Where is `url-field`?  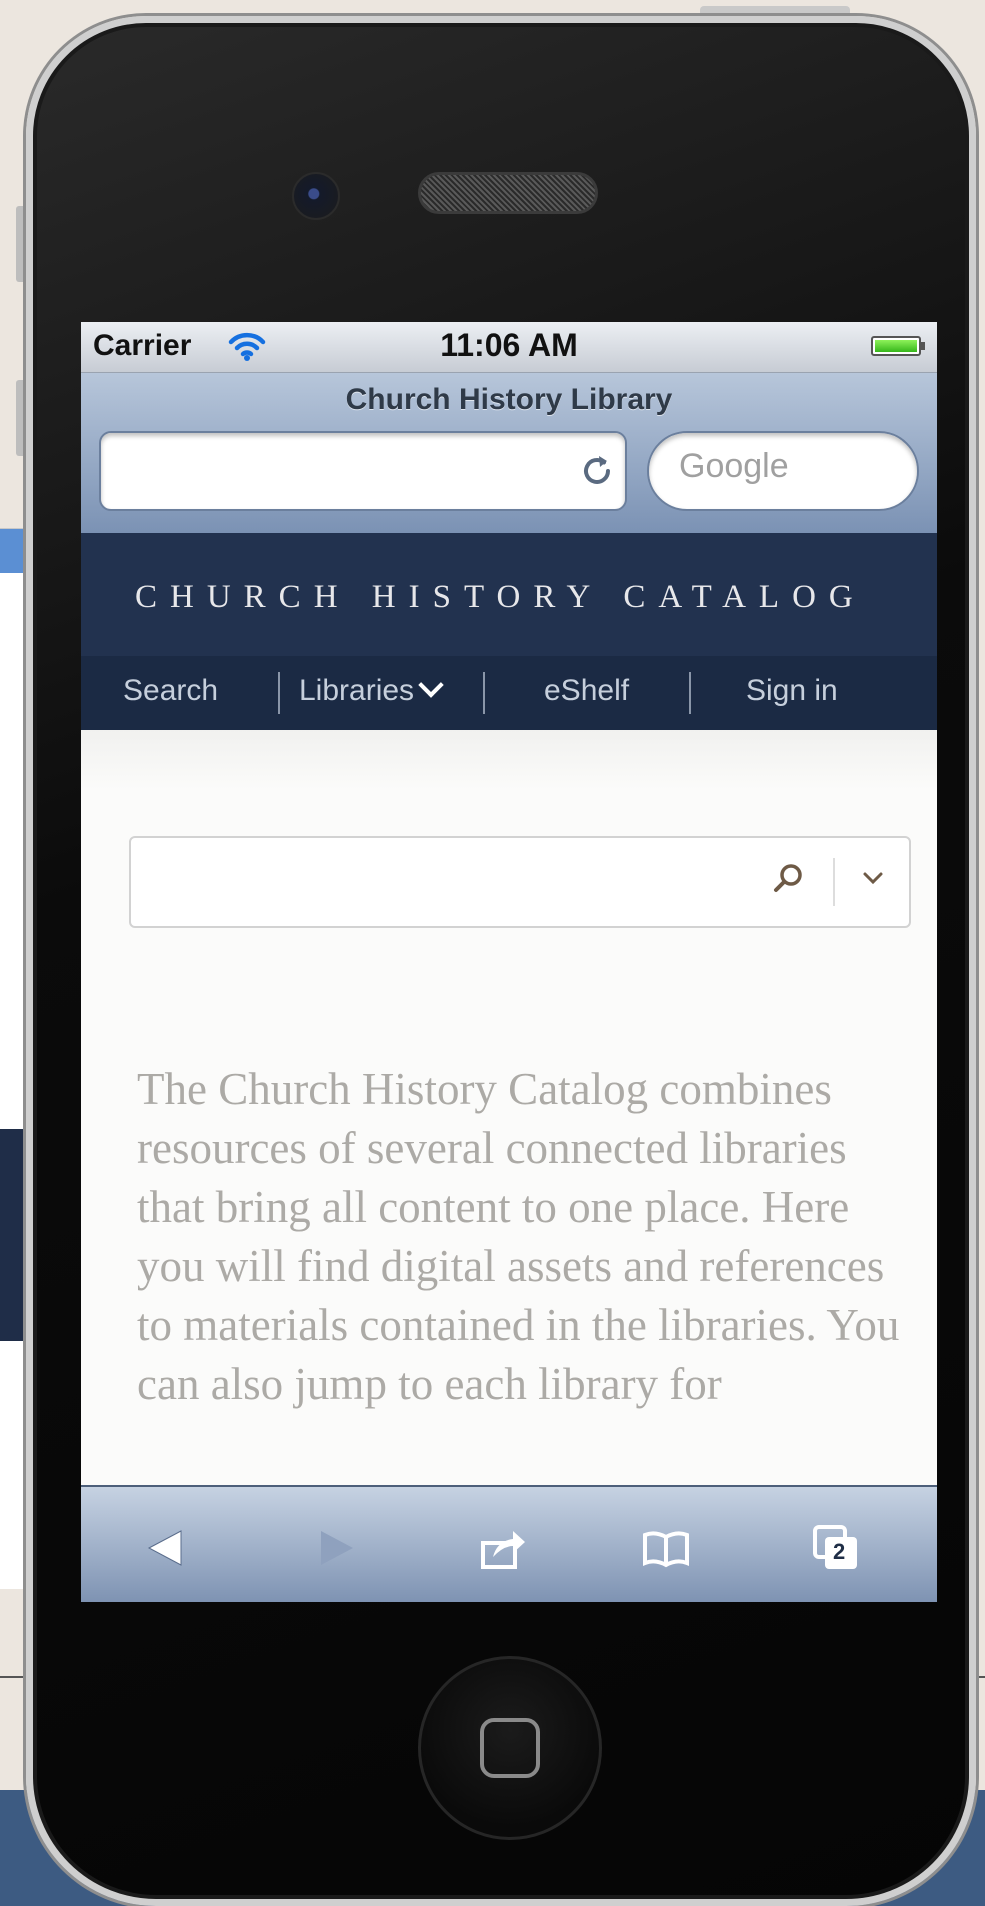
url-field is located at coordinates (363, 471).